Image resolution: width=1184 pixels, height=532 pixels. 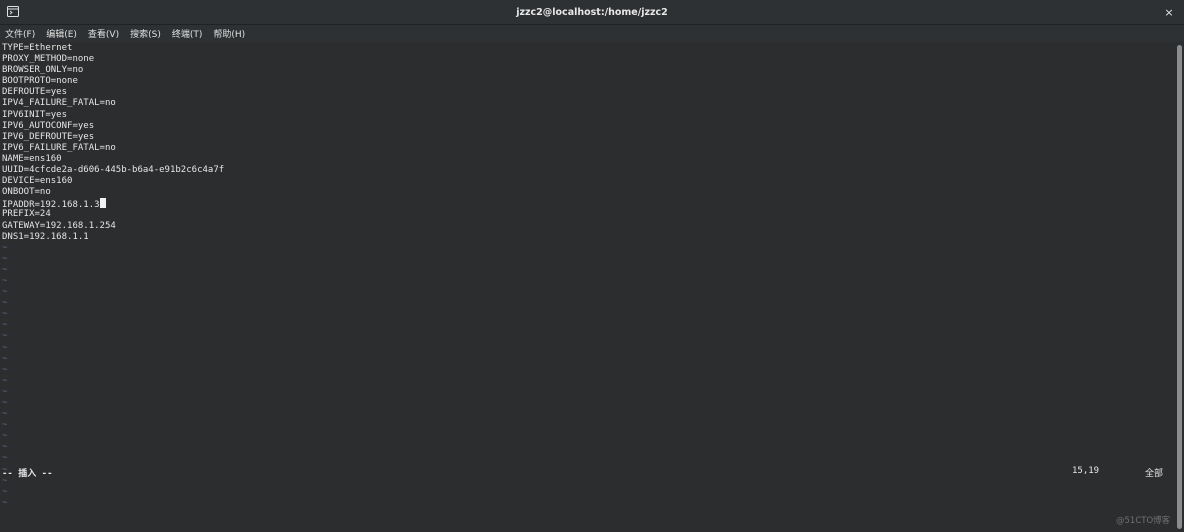 What do you see at coordinates (102, 203) in the screenshot?
I see `text-cursor` at bounding box center [102, 203].